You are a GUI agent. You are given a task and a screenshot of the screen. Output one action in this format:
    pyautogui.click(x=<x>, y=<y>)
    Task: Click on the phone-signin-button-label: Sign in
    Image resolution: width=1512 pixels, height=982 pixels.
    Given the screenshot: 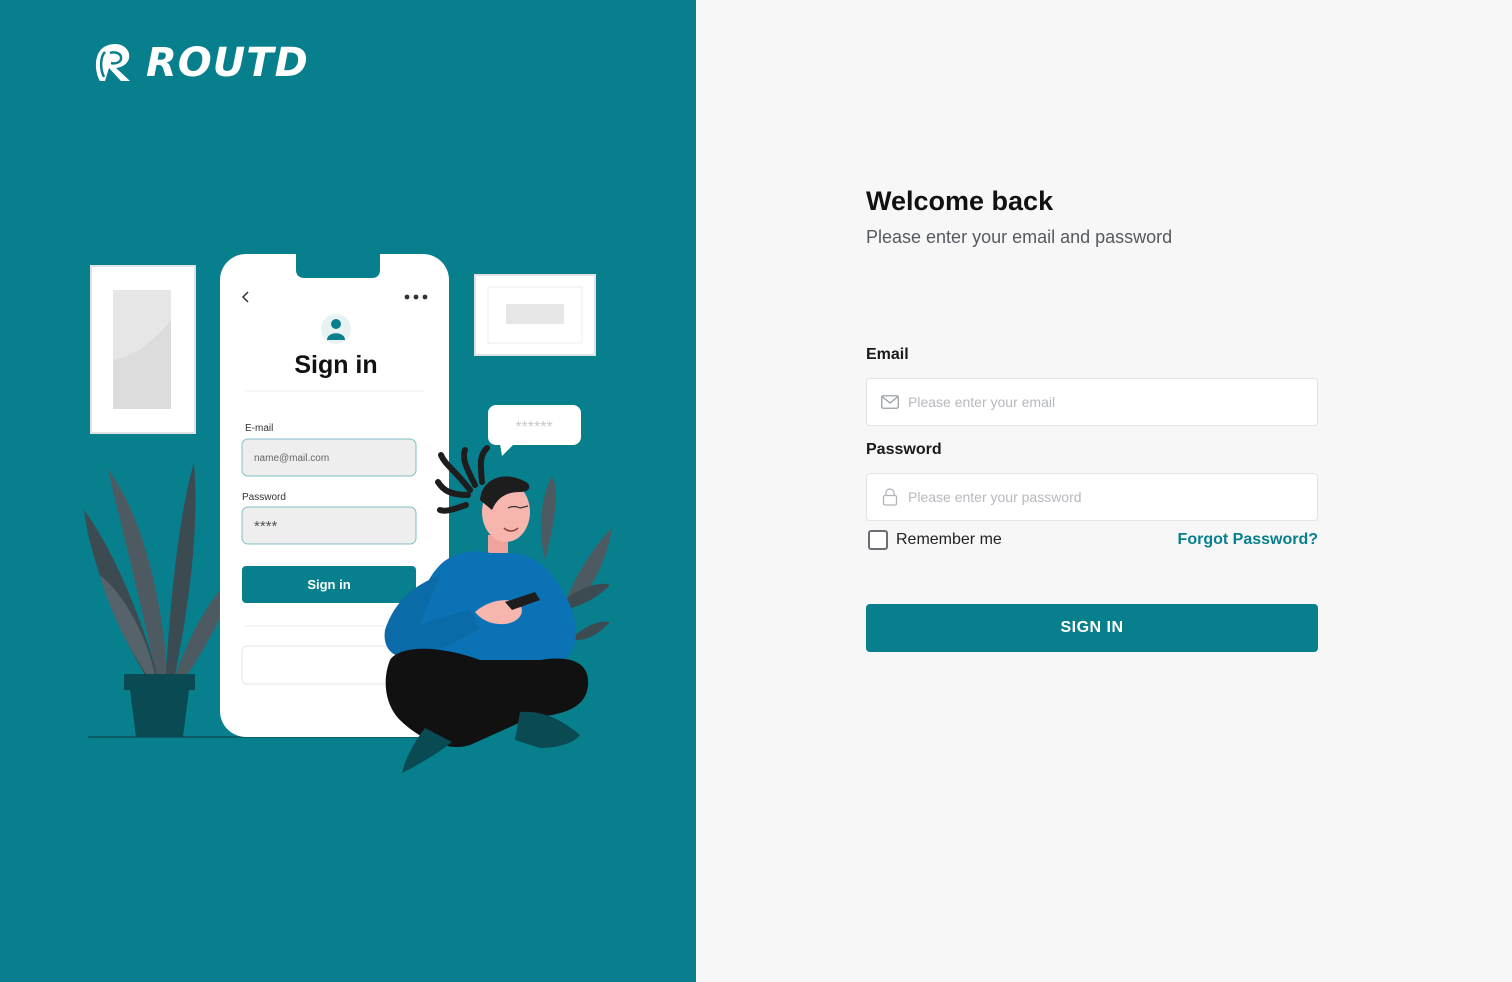 What is the action you would take?
    pyautogui.click(x=328, y=584)
    